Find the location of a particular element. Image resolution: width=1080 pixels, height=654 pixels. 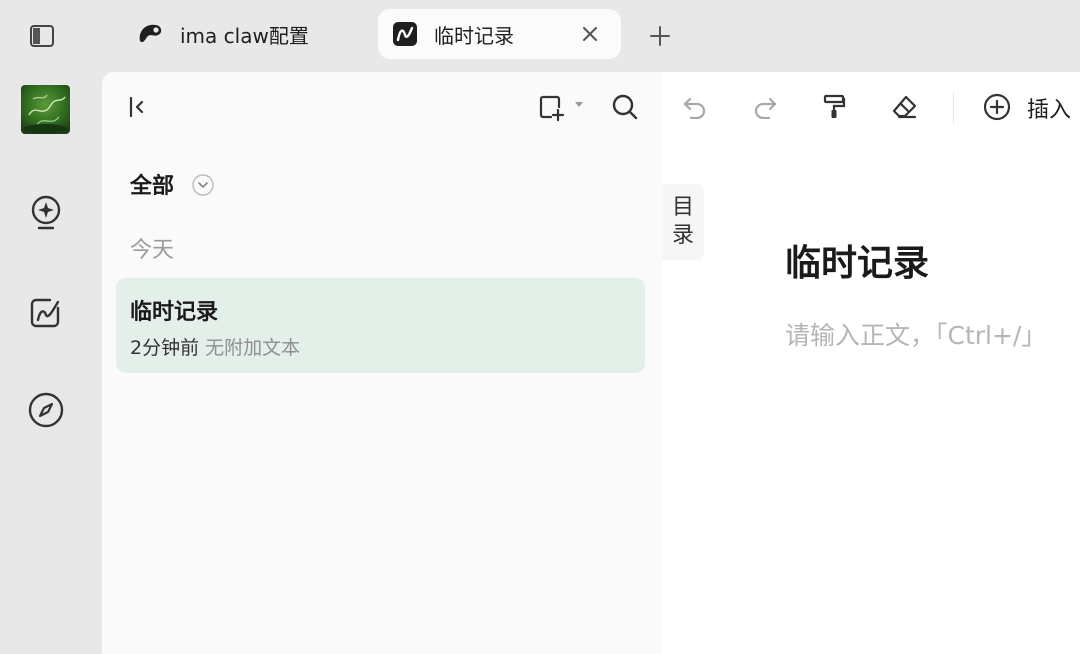

new-note-icon is located at coordinates (562, 107).